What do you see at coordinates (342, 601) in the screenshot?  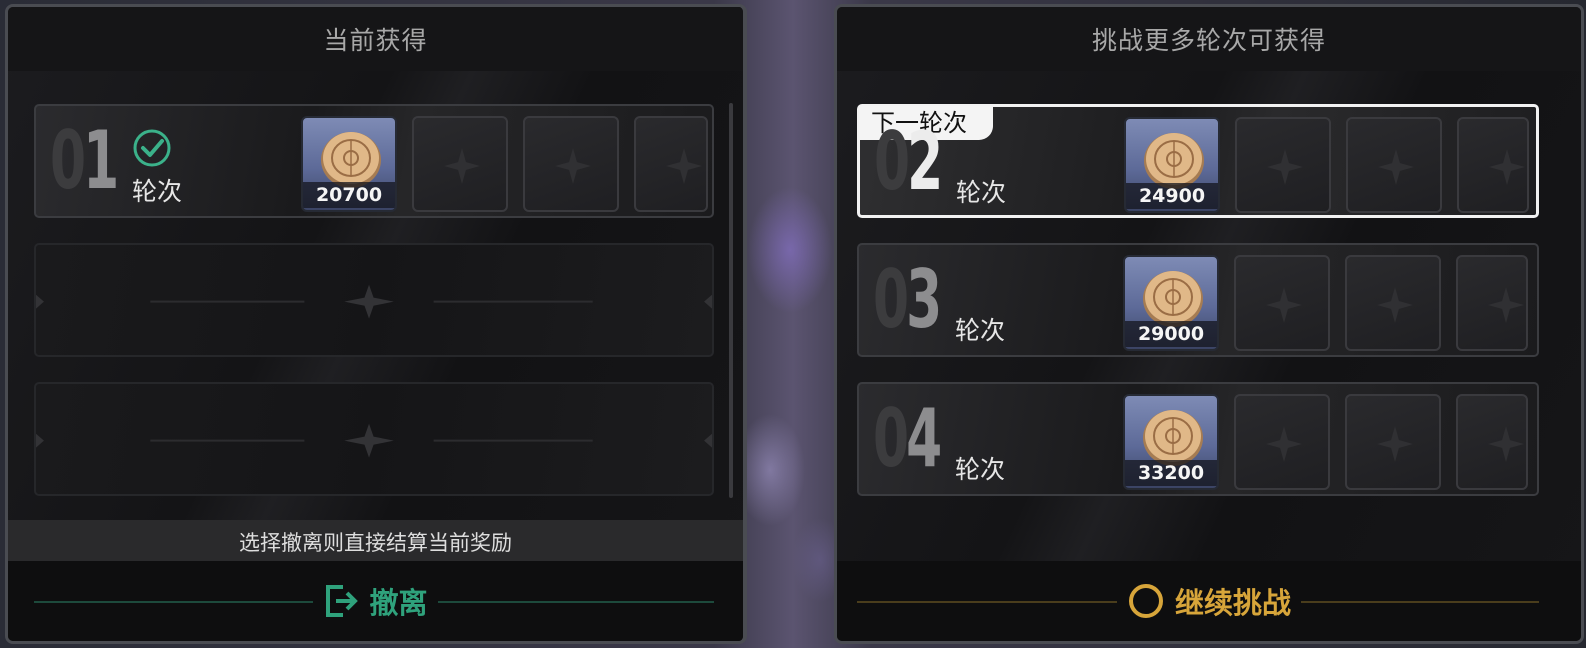 I see `exit-icon` at bounding box center [342, 601].